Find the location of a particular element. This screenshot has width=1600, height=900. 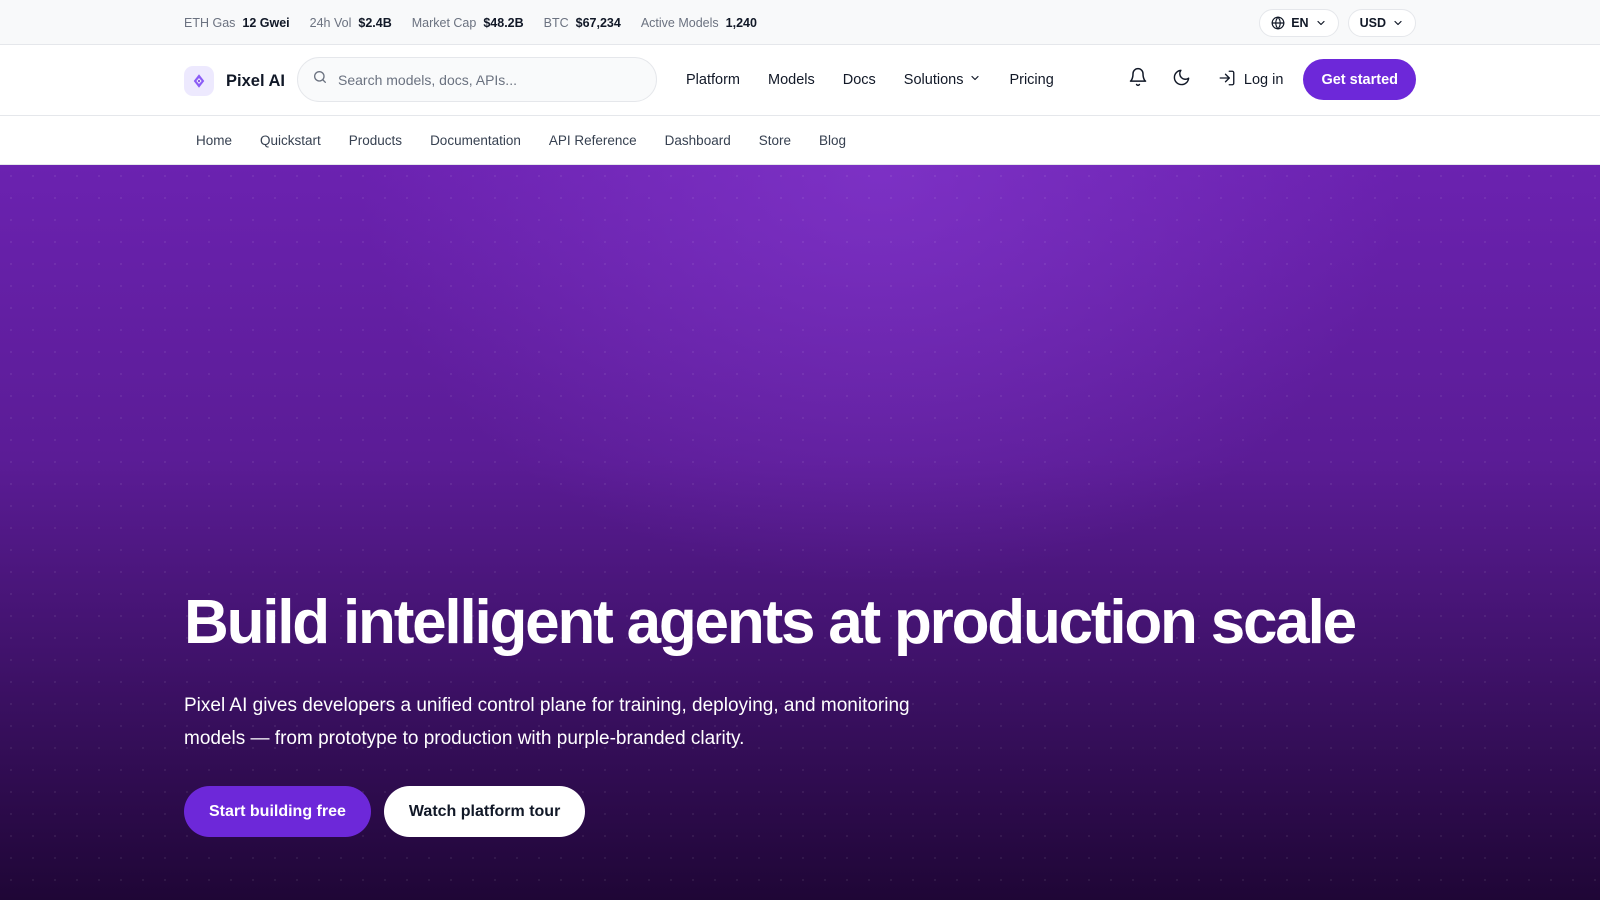

ticker-value: $2.4B is located at coordinates (375, 22).